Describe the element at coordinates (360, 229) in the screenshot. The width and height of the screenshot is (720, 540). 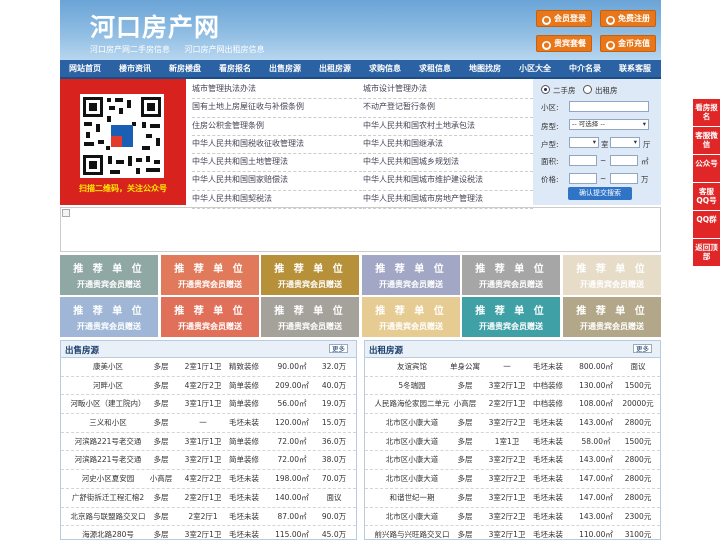
I see `banner-image` at that location.